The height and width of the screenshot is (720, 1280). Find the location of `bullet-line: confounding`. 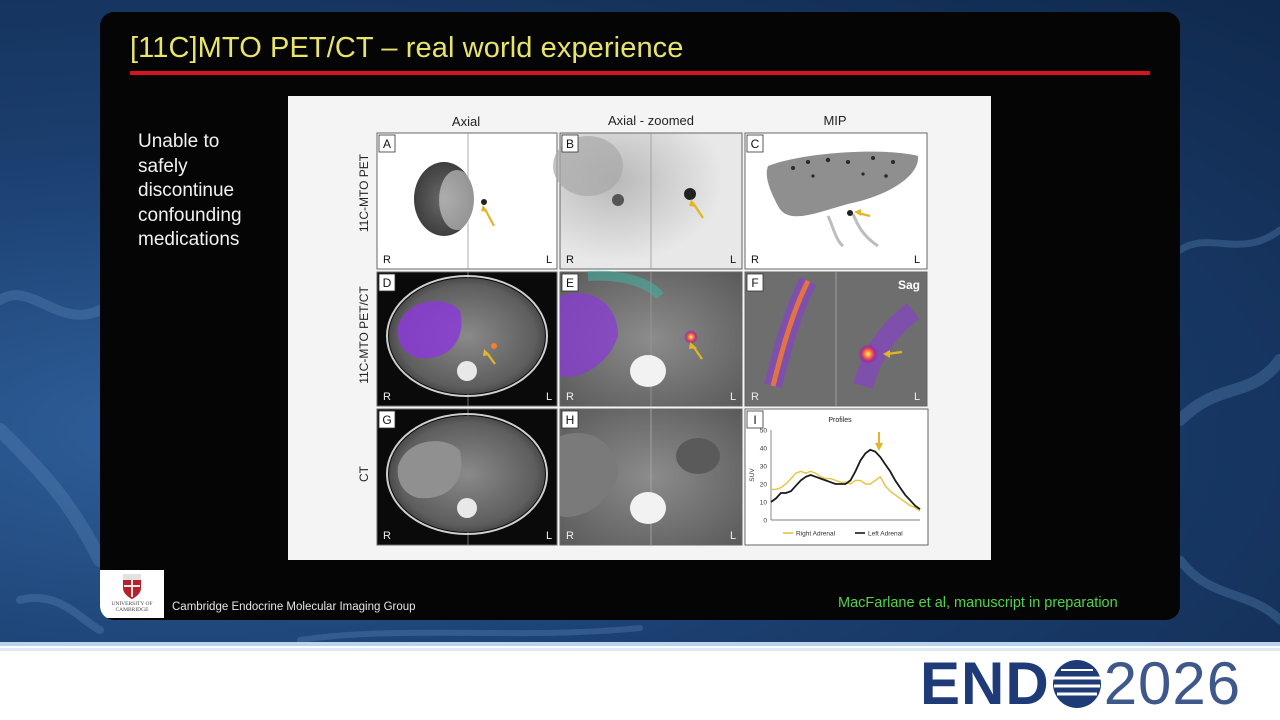

bullet-line: confounding is located at coordinates (190, 215).